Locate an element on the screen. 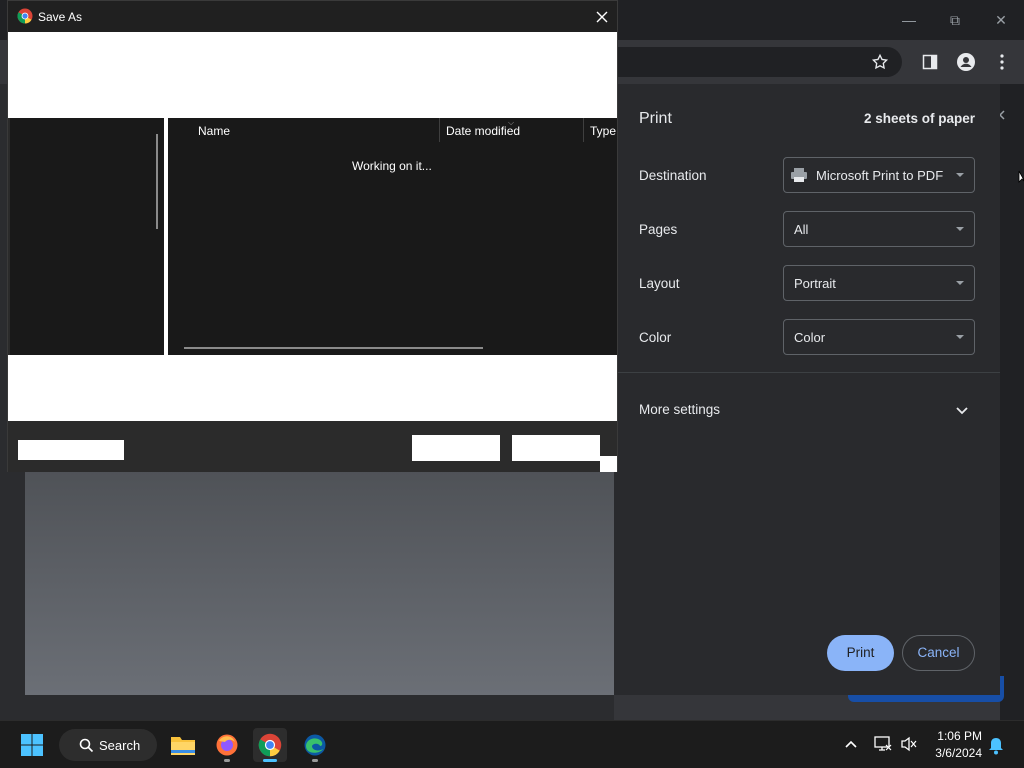  profile-avatar-icon is located at coordinates (966, 62).